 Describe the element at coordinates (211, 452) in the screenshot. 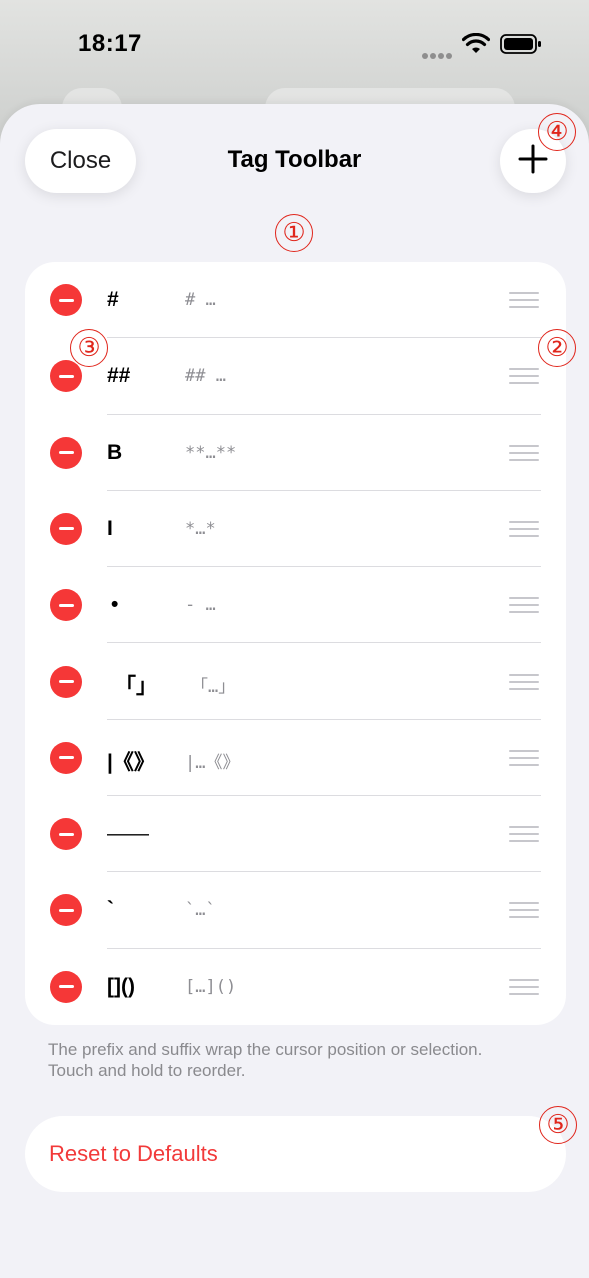

I see `tag-preview: **…**` at that location.